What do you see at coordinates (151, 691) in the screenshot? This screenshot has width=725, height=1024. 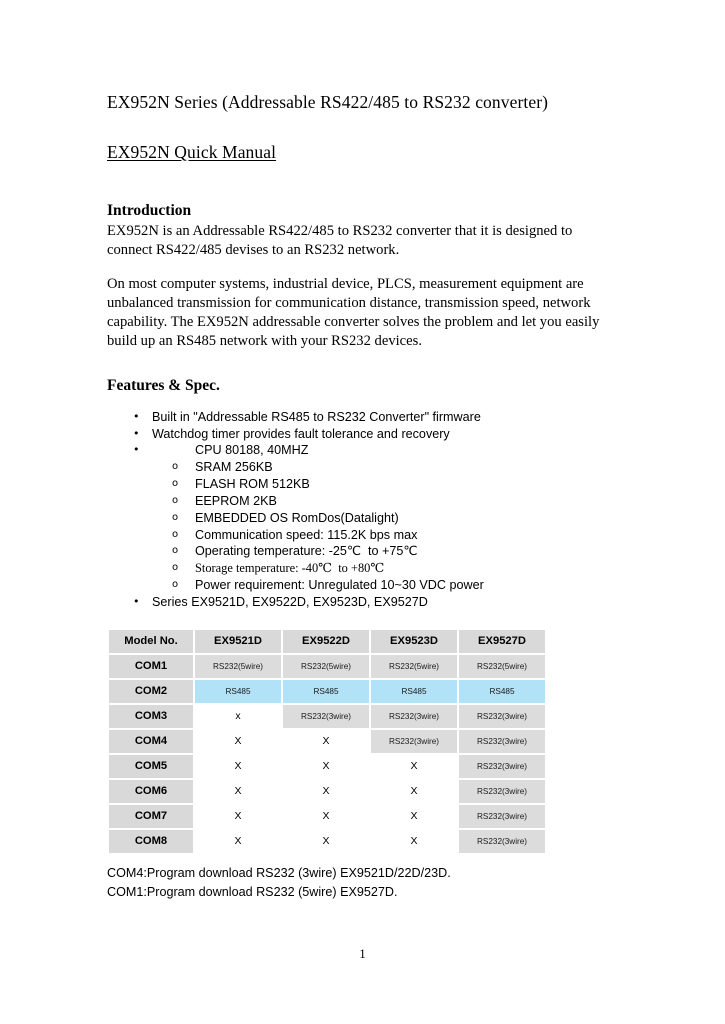 I see `table-row-header: COM2` at bounding box center [151, 691].